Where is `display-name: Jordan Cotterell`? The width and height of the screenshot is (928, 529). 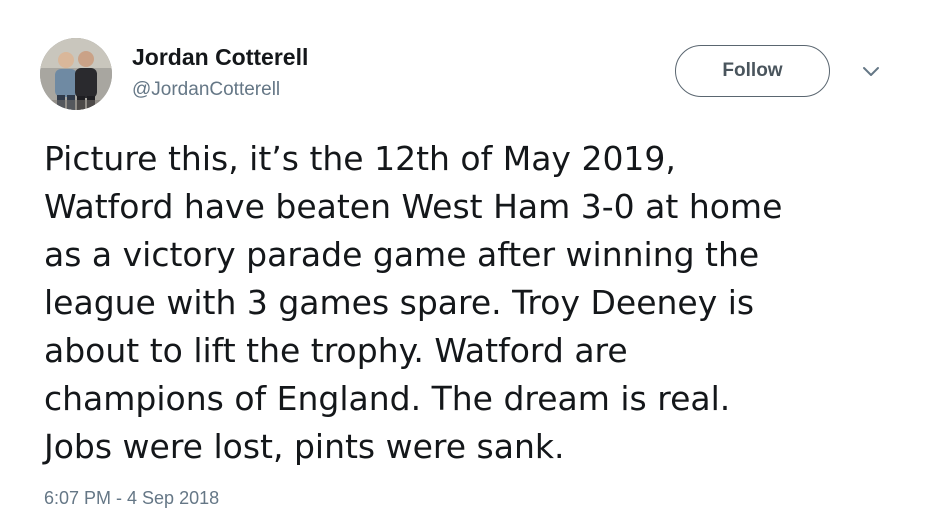 display-name: Jordan Cotterell is located at coordinates (220, 57).